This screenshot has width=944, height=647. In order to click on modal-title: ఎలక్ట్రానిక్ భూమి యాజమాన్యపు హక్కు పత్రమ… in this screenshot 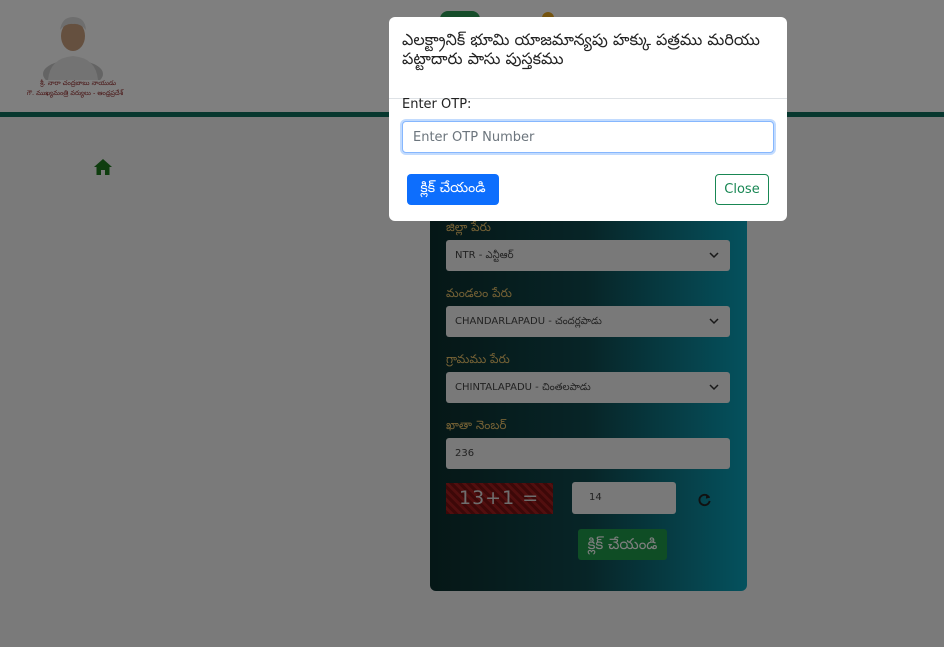, I will do `click(581, 49)`.